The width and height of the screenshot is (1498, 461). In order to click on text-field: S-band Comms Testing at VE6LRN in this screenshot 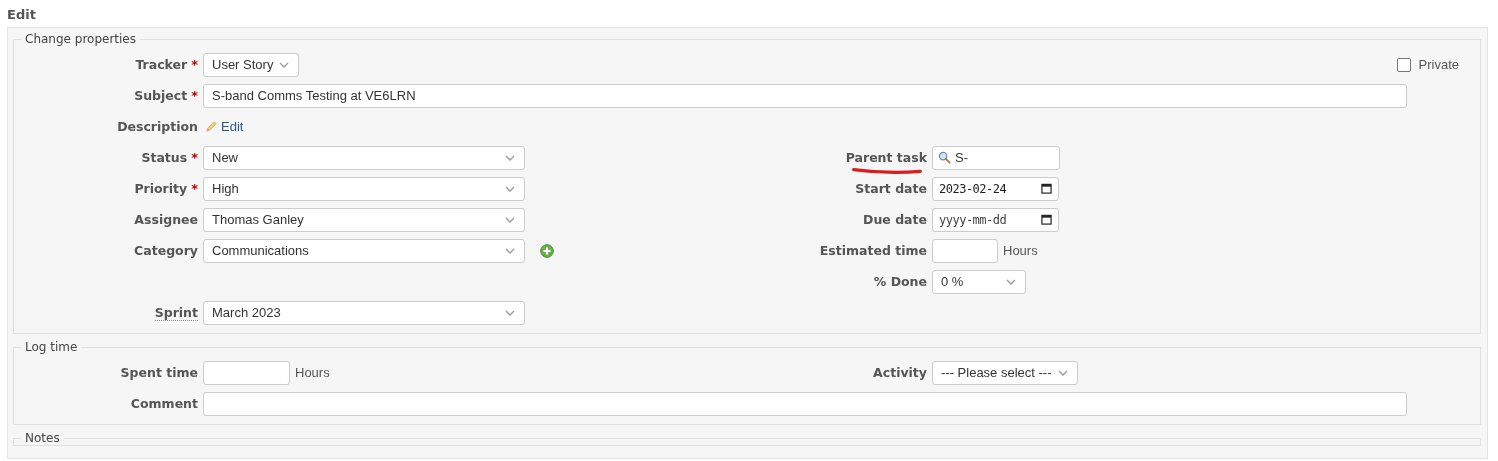, I will do `click(805, 95)`.